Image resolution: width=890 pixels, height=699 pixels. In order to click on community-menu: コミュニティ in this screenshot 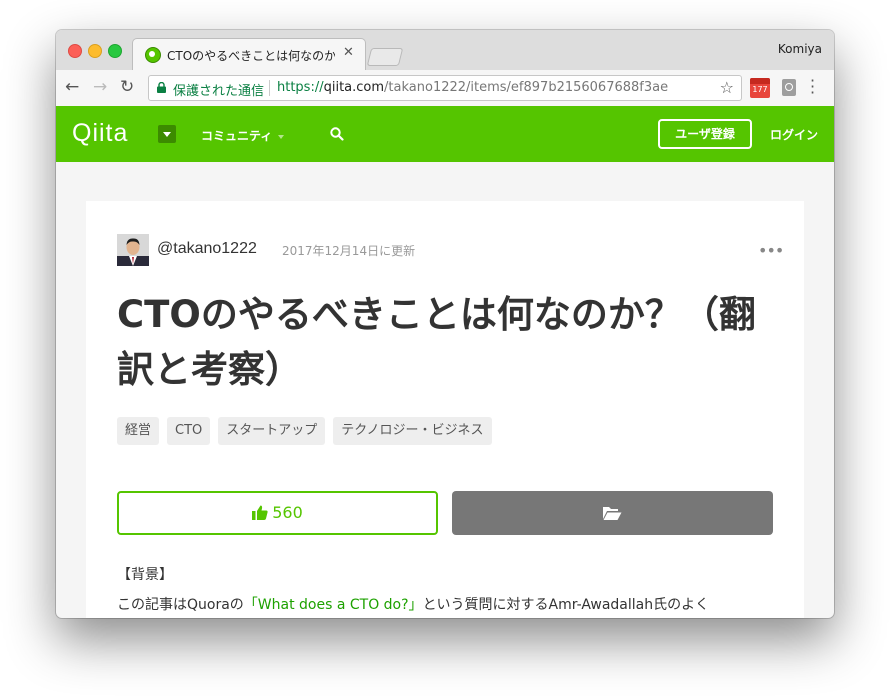, I will do `click(243, 135)`.